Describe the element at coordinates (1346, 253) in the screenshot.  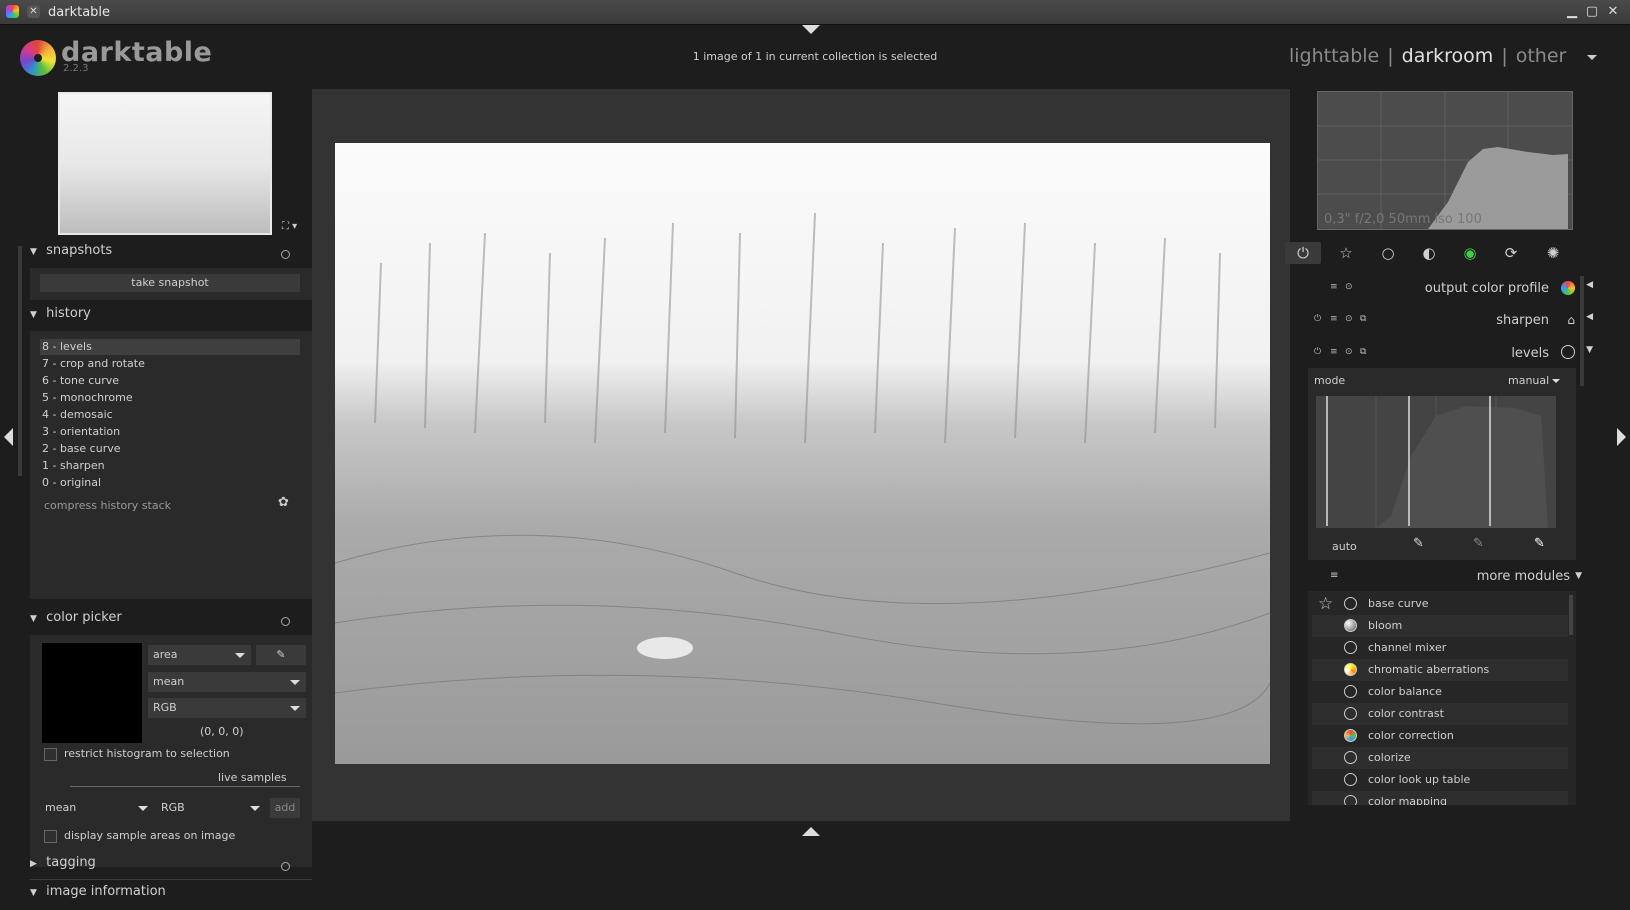
I see `star-icon: ☆` at that location.